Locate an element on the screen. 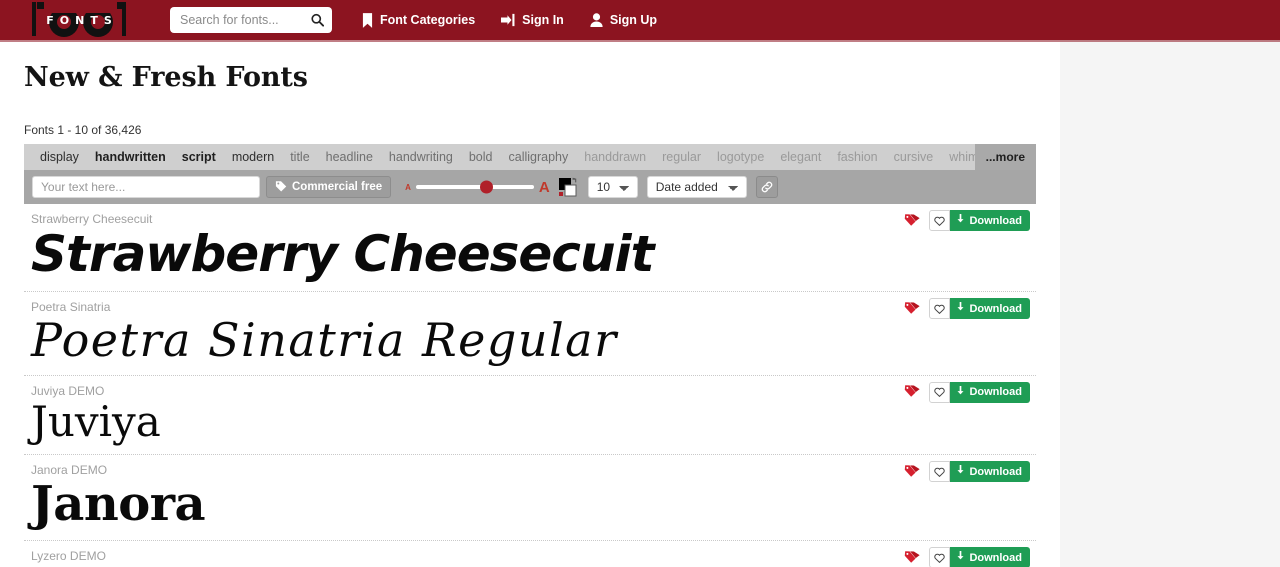 This screenshot has width=1280, height=567. nav-sign-in: Sign In is located at coordinates (532, 20).